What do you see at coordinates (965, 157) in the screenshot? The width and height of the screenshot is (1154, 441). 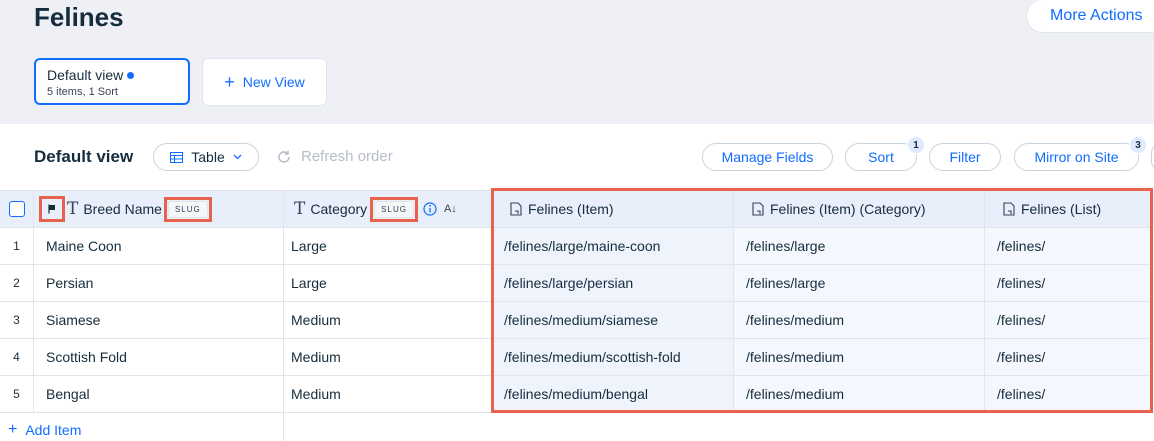 I see `filter-button: Filter` at bounding box center [965, 157].